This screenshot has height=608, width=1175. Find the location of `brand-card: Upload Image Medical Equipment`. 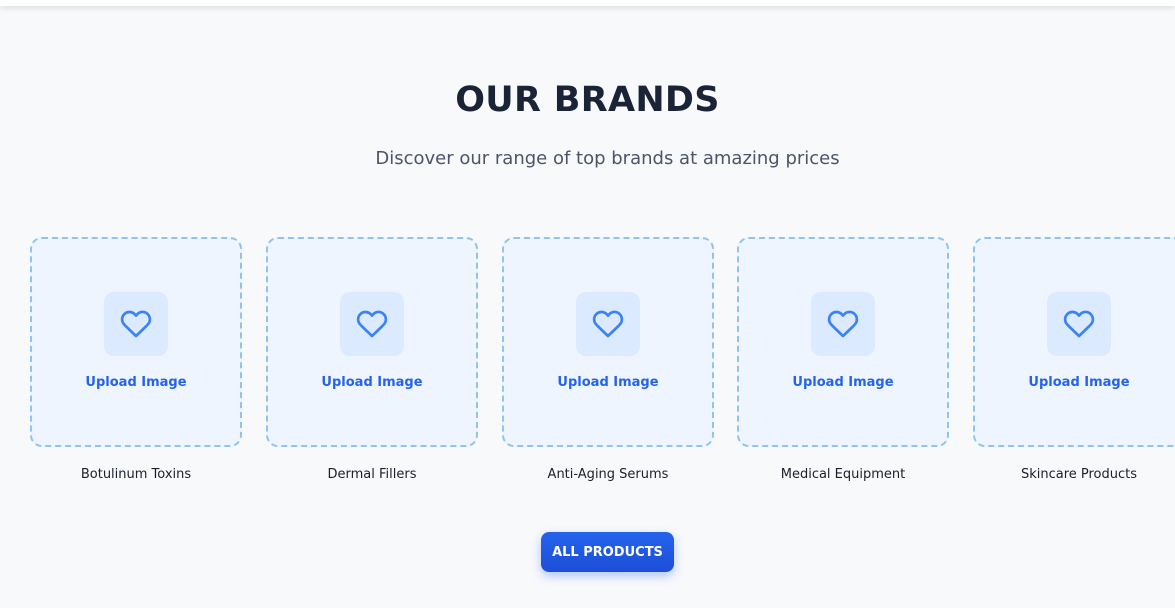

brand-card: Upload Image Medical Equipment is located at coordinates (843, 359).